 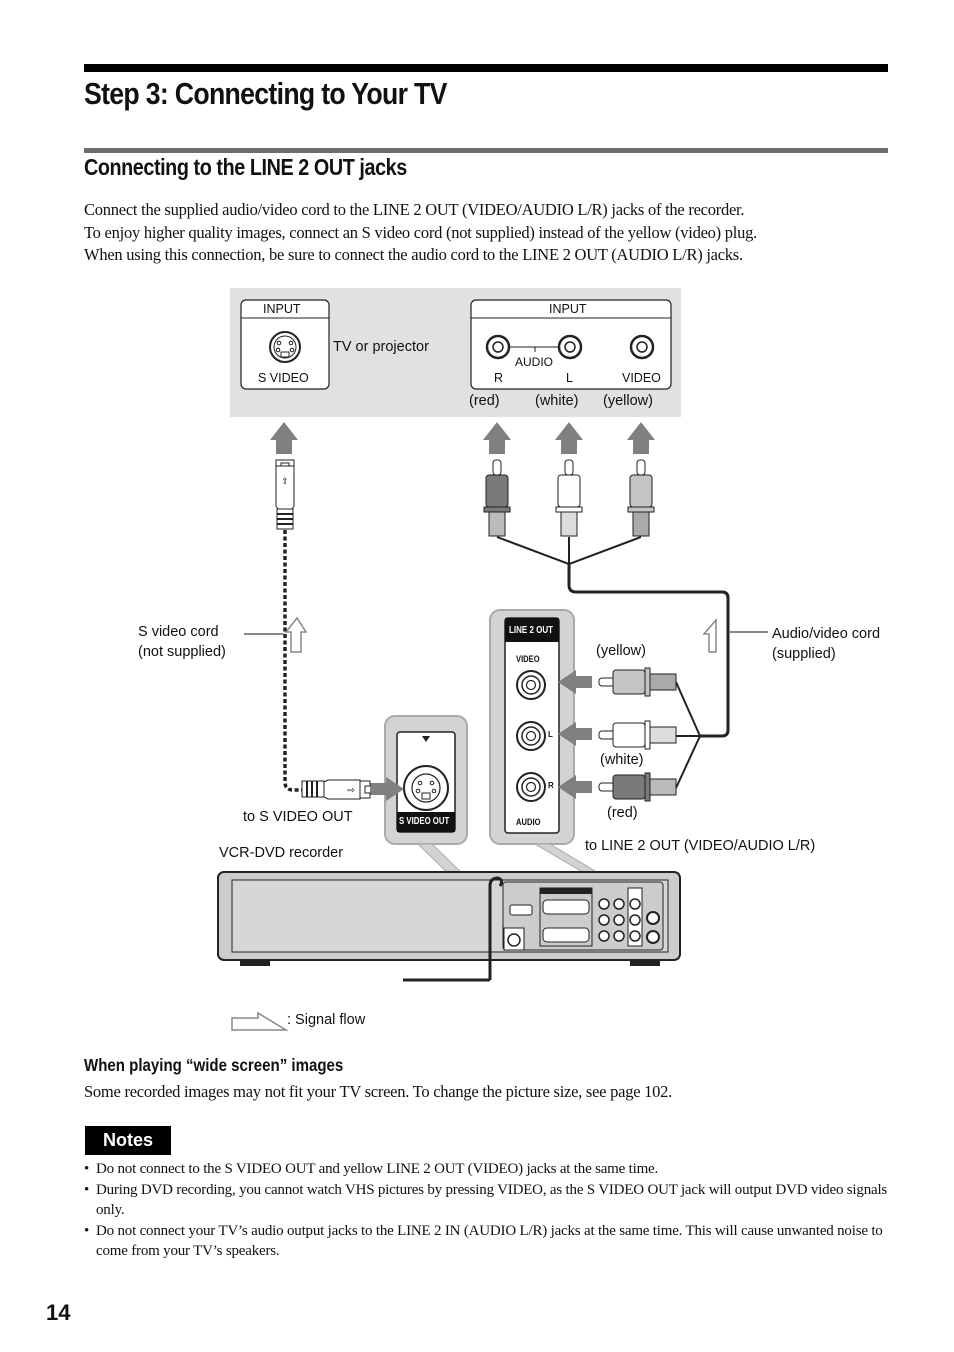 What do you see at coordinates (283, 378) in the screenshot?
I see `tv-svideo-label: S VIDEO` at bounding box center [283, 378].